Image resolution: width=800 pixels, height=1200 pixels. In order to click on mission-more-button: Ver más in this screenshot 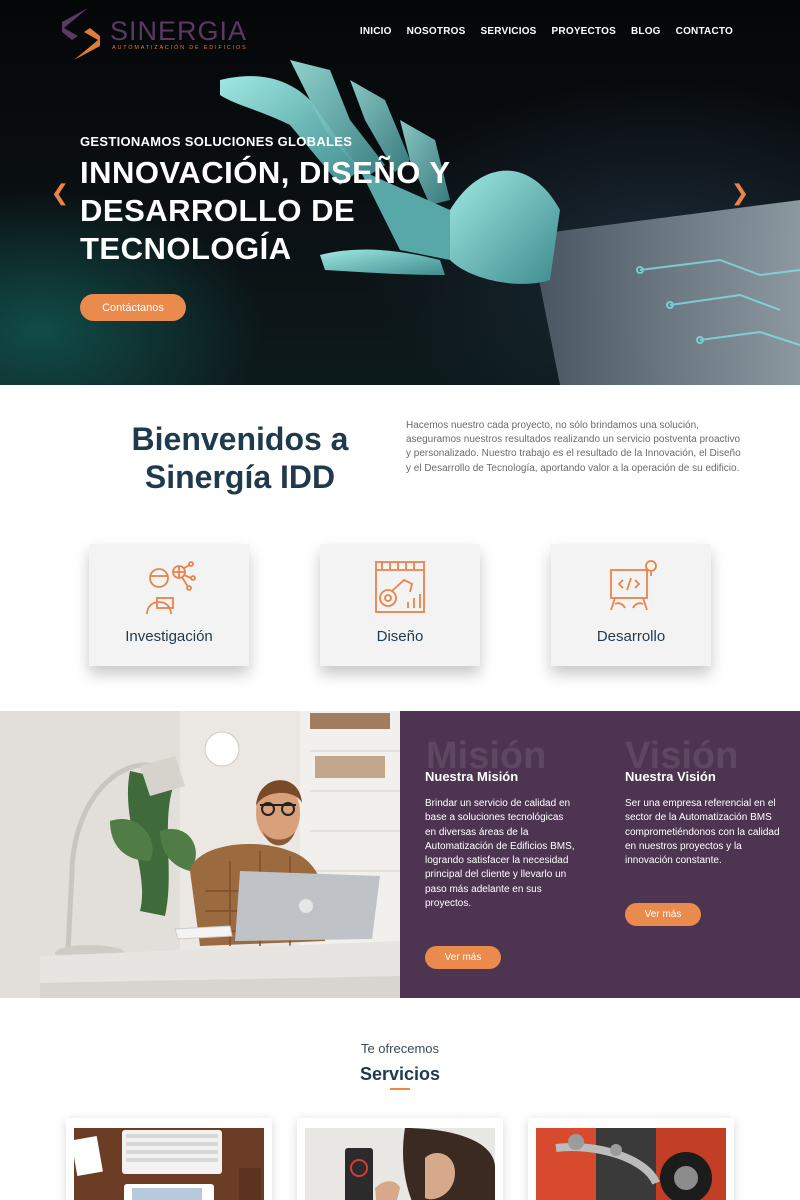, I will do `click(463, 957)`.